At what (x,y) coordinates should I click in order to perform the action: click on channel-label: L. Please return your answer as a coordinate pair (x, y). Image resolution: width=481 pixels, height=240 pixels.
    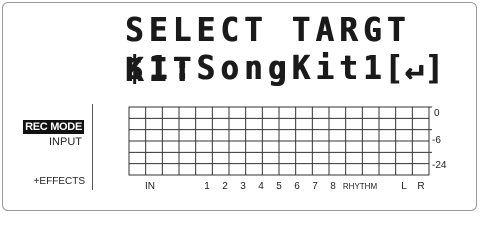
    Looking at the image, I should click on (404, 186).